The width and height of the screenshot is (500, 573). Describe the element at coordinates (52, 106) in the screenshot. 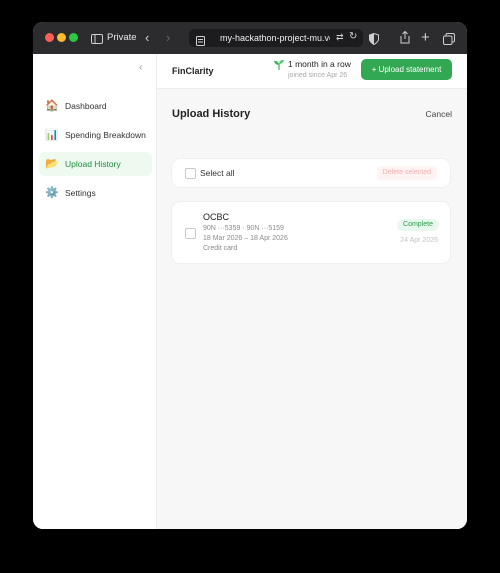

I see `house-icon: 🏠` at that location.